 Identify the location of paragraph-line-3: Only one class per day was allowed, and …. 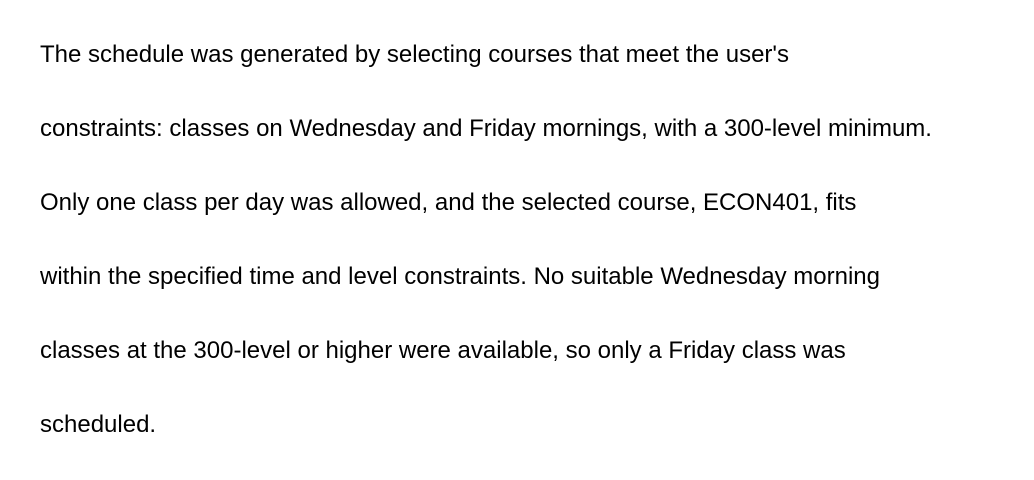
(448, 202).